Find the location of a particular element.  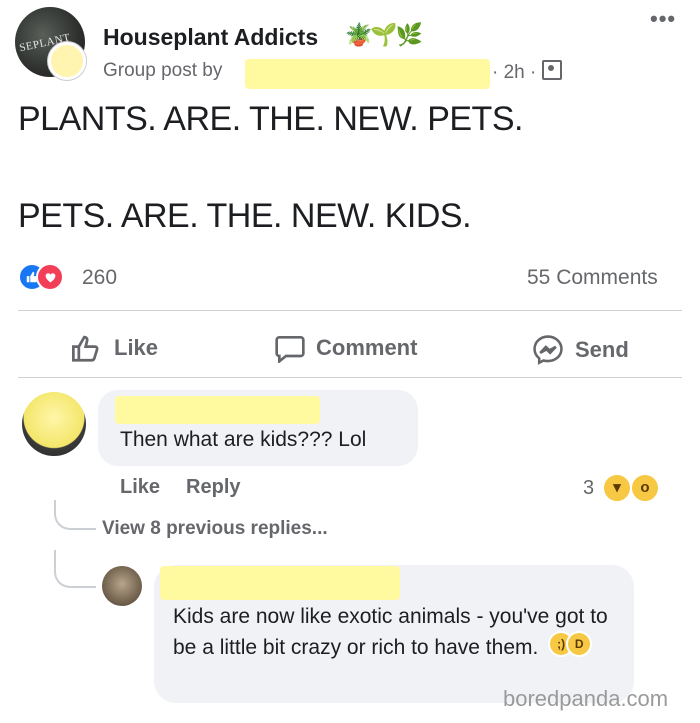

wow-emoji-icon: o is located at coordinates (645, 488).